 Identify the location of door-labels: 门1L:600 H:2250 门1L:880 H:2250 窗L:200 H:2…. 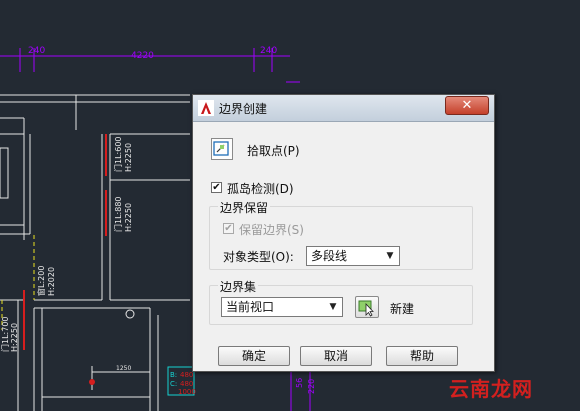
(66, 244).